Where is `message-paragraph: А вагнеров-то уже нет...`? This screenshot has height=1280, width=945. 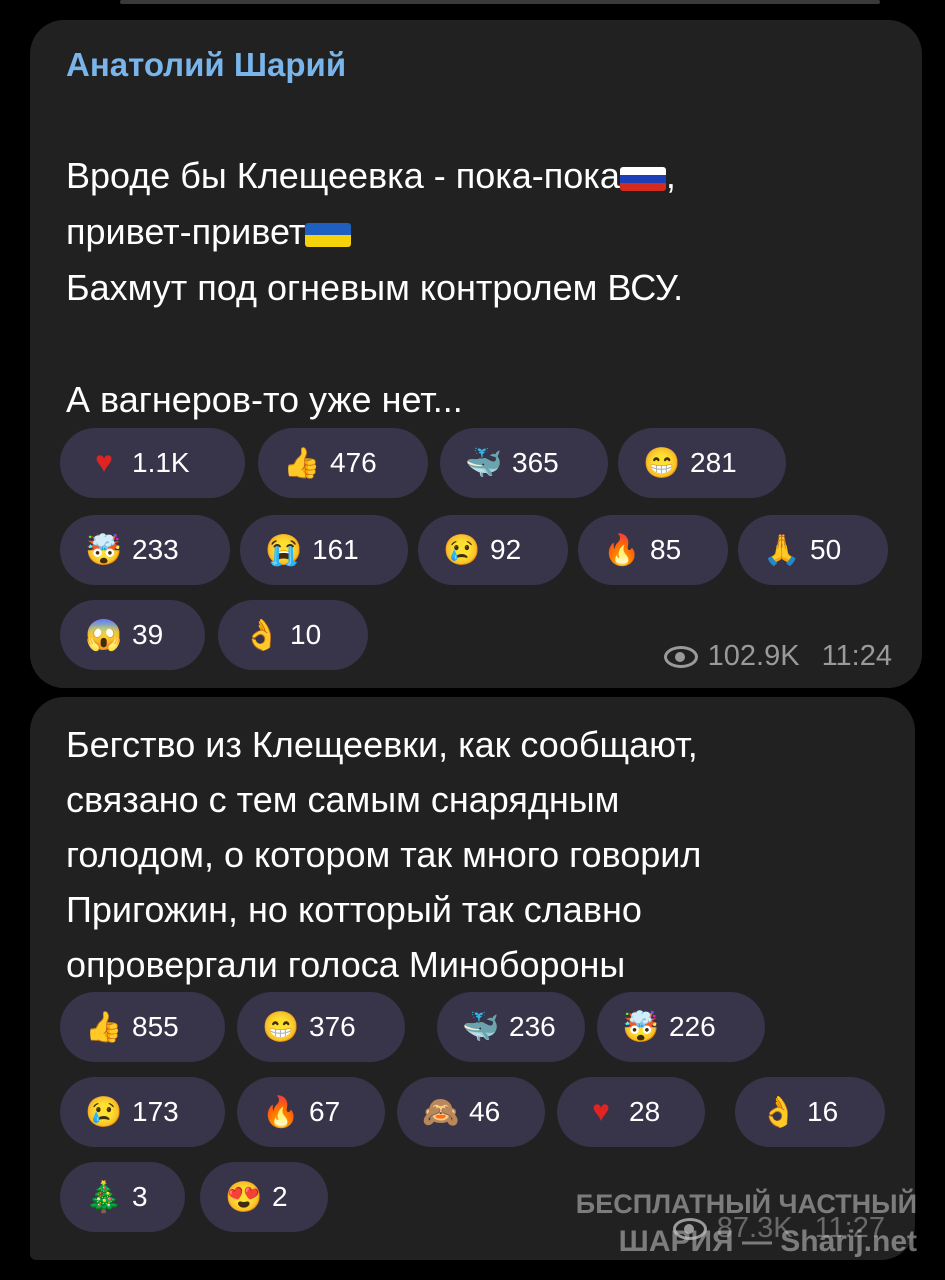 message-paragraph: А вагнеров-то уже нет... is located at coordinates (264, 399).